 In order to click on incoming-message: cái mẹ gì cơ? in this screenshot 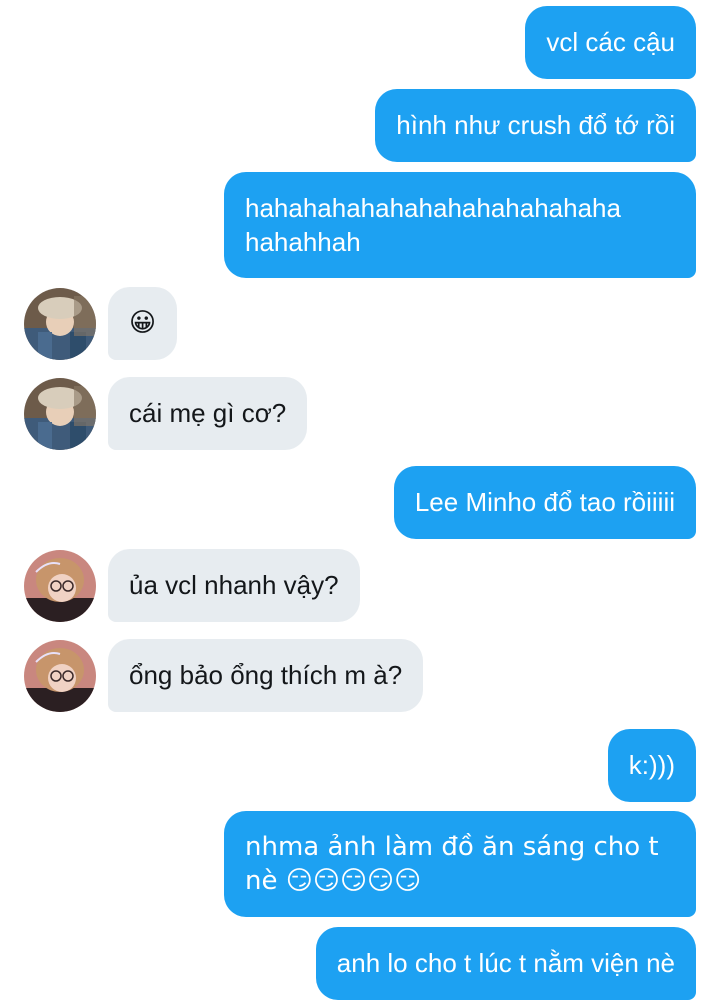, I will do `click(208, 413)`.